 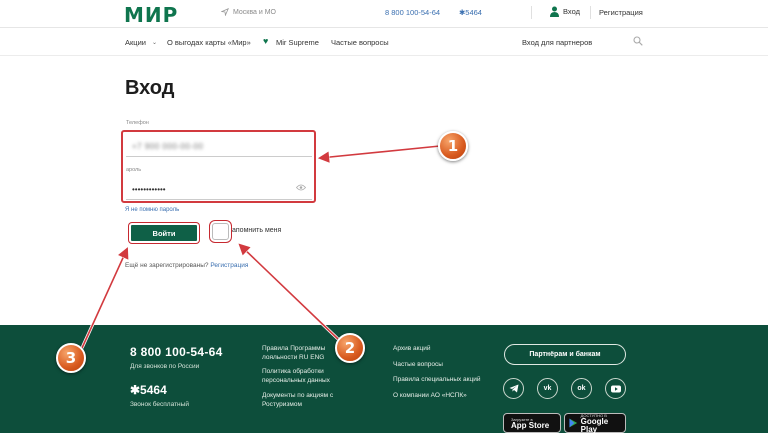 I want to click on mir-logo: МИР, so click(x=151, y=15).